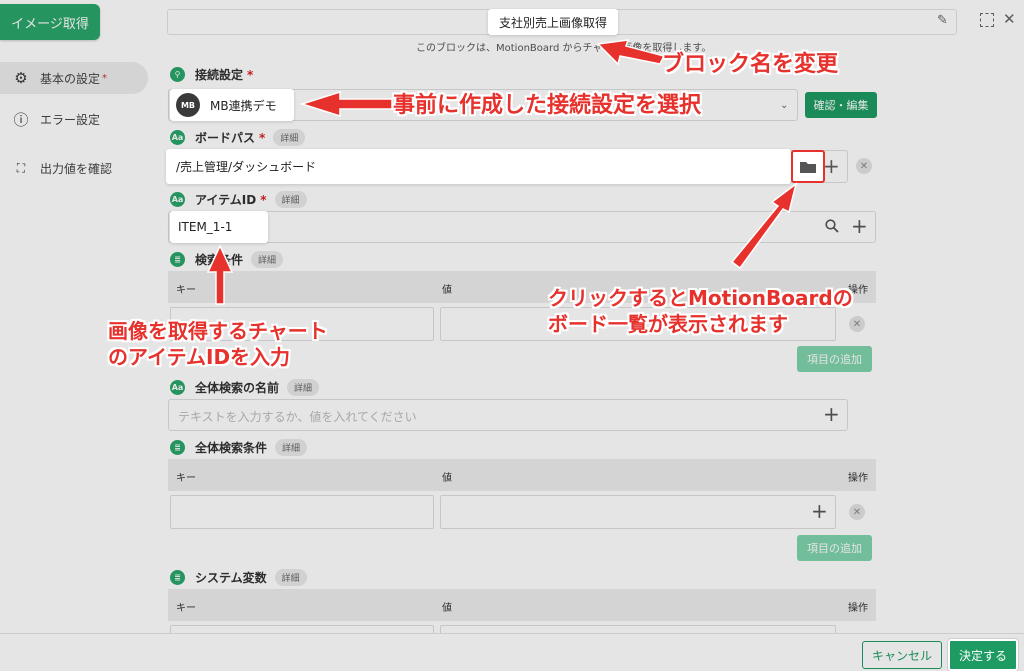 The image size is (1024, 671). I want to click on annotation-item-id-1: 画像を取得するチャート, so click(218, 331).